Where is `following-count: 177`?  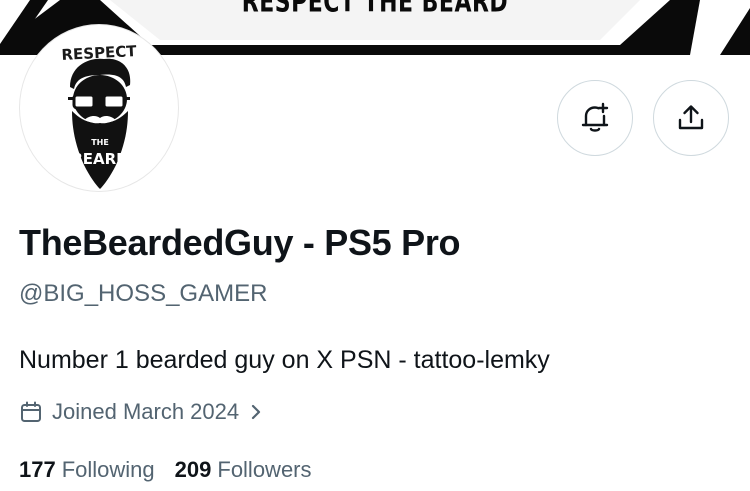
following-count: 177 is located at coordinates (37, 469).